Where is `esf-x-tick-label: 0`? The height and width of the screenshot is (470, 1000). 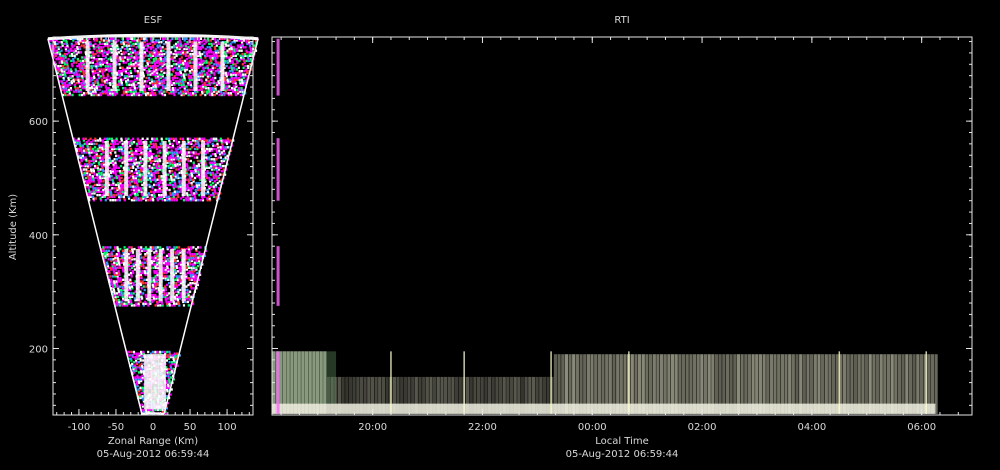 esf-x-tick-label: 0 is located at coordinates (153, 427).